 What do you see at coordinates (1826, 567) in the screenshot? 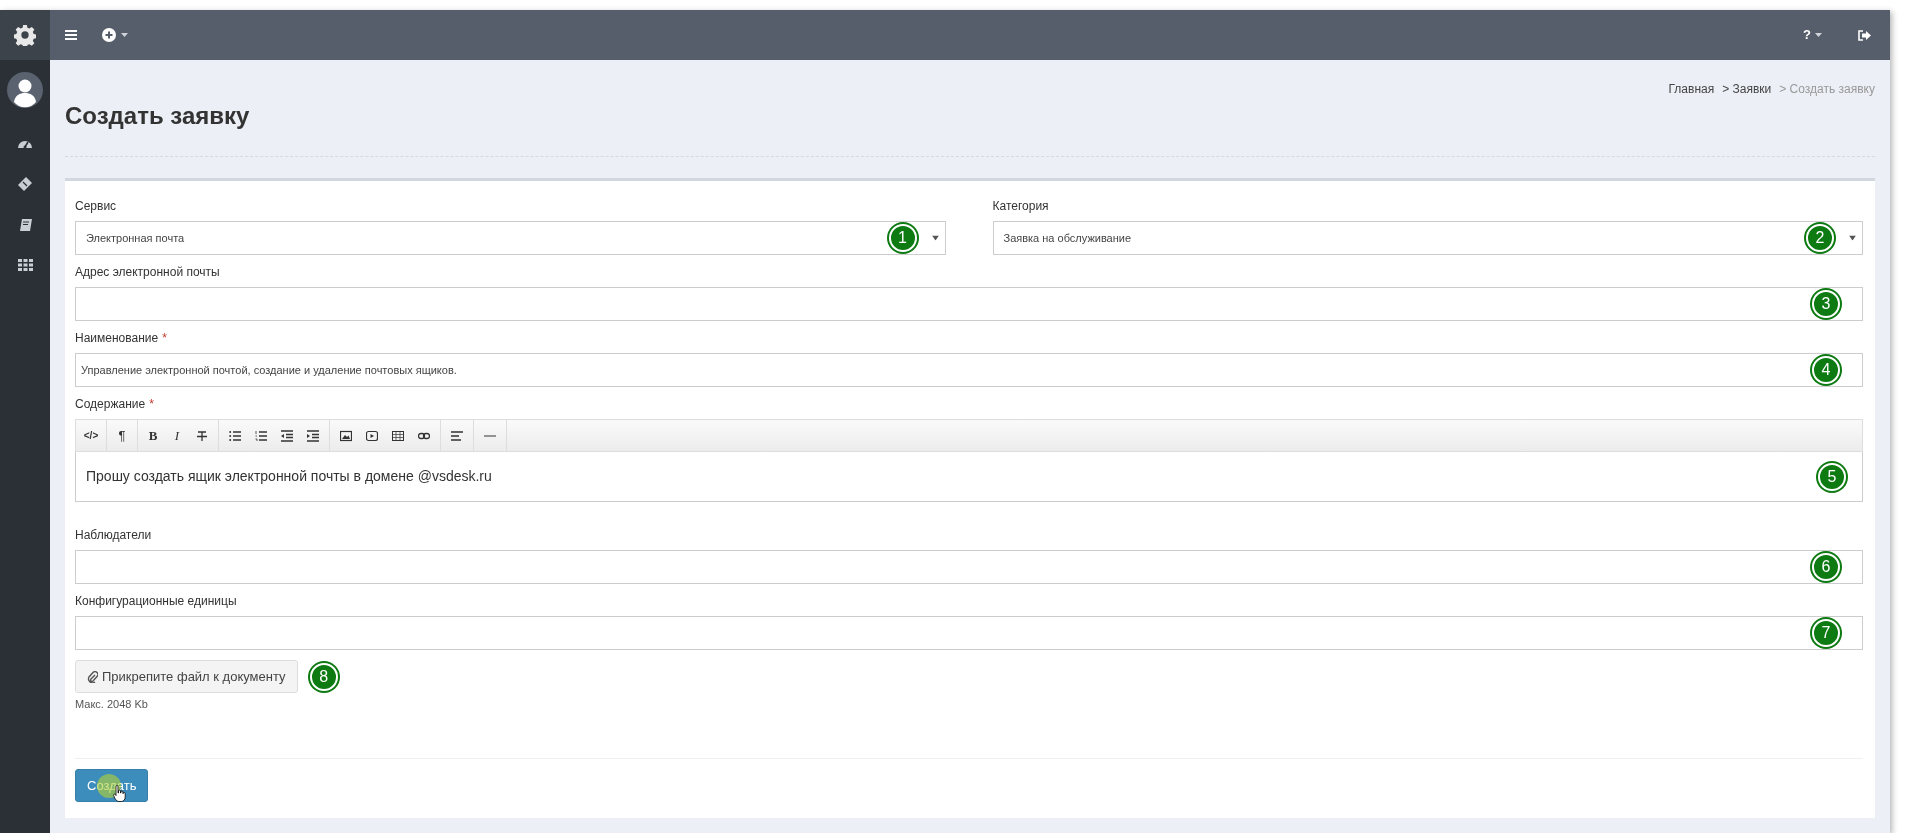
I see `callout-badge: 6` at bounding box center [1826, 567].